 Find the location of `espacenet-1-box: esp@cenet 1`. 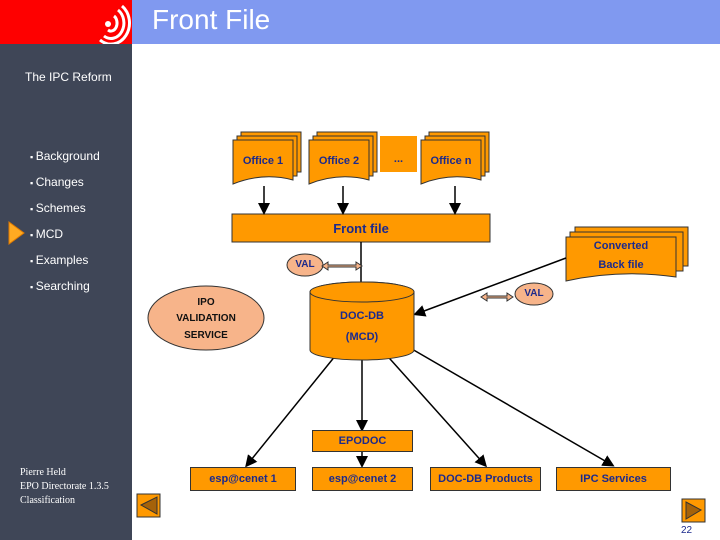

espacenet-1-box: esp@cenet 1 is located at coordinates (243, 479).